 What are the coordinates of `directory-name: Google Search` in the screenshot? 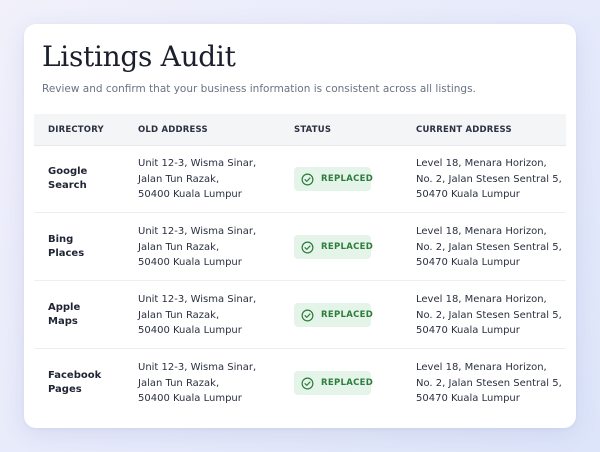 It's located at (68, 178).